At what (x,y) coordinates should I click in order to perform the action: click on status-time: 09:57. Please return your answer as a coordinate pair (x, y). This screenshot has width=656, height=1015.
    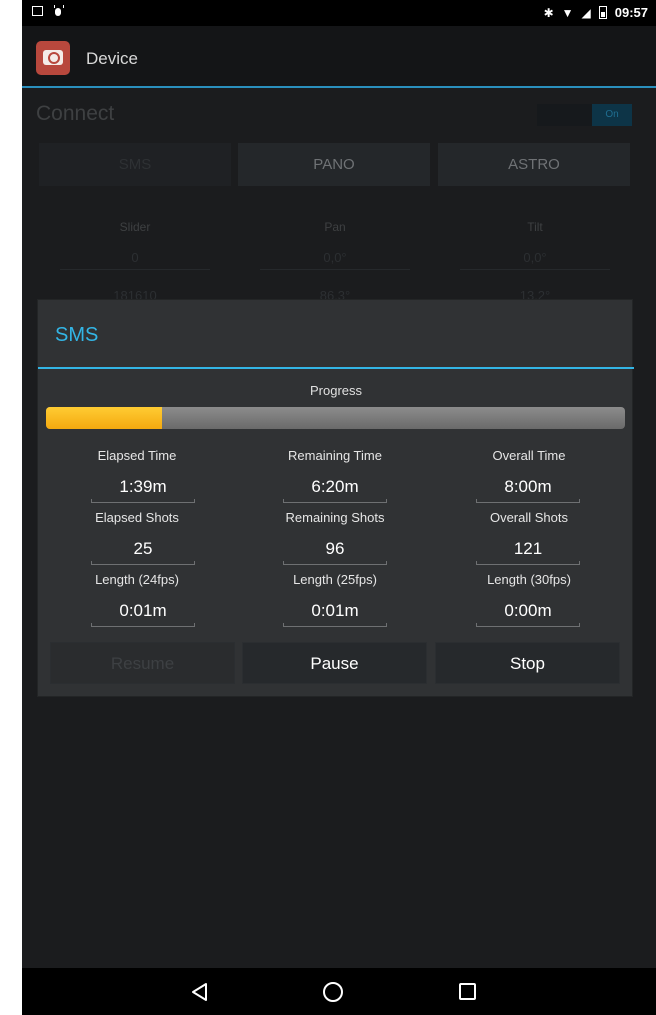
    Looking at the image, I should click on (631, 12).